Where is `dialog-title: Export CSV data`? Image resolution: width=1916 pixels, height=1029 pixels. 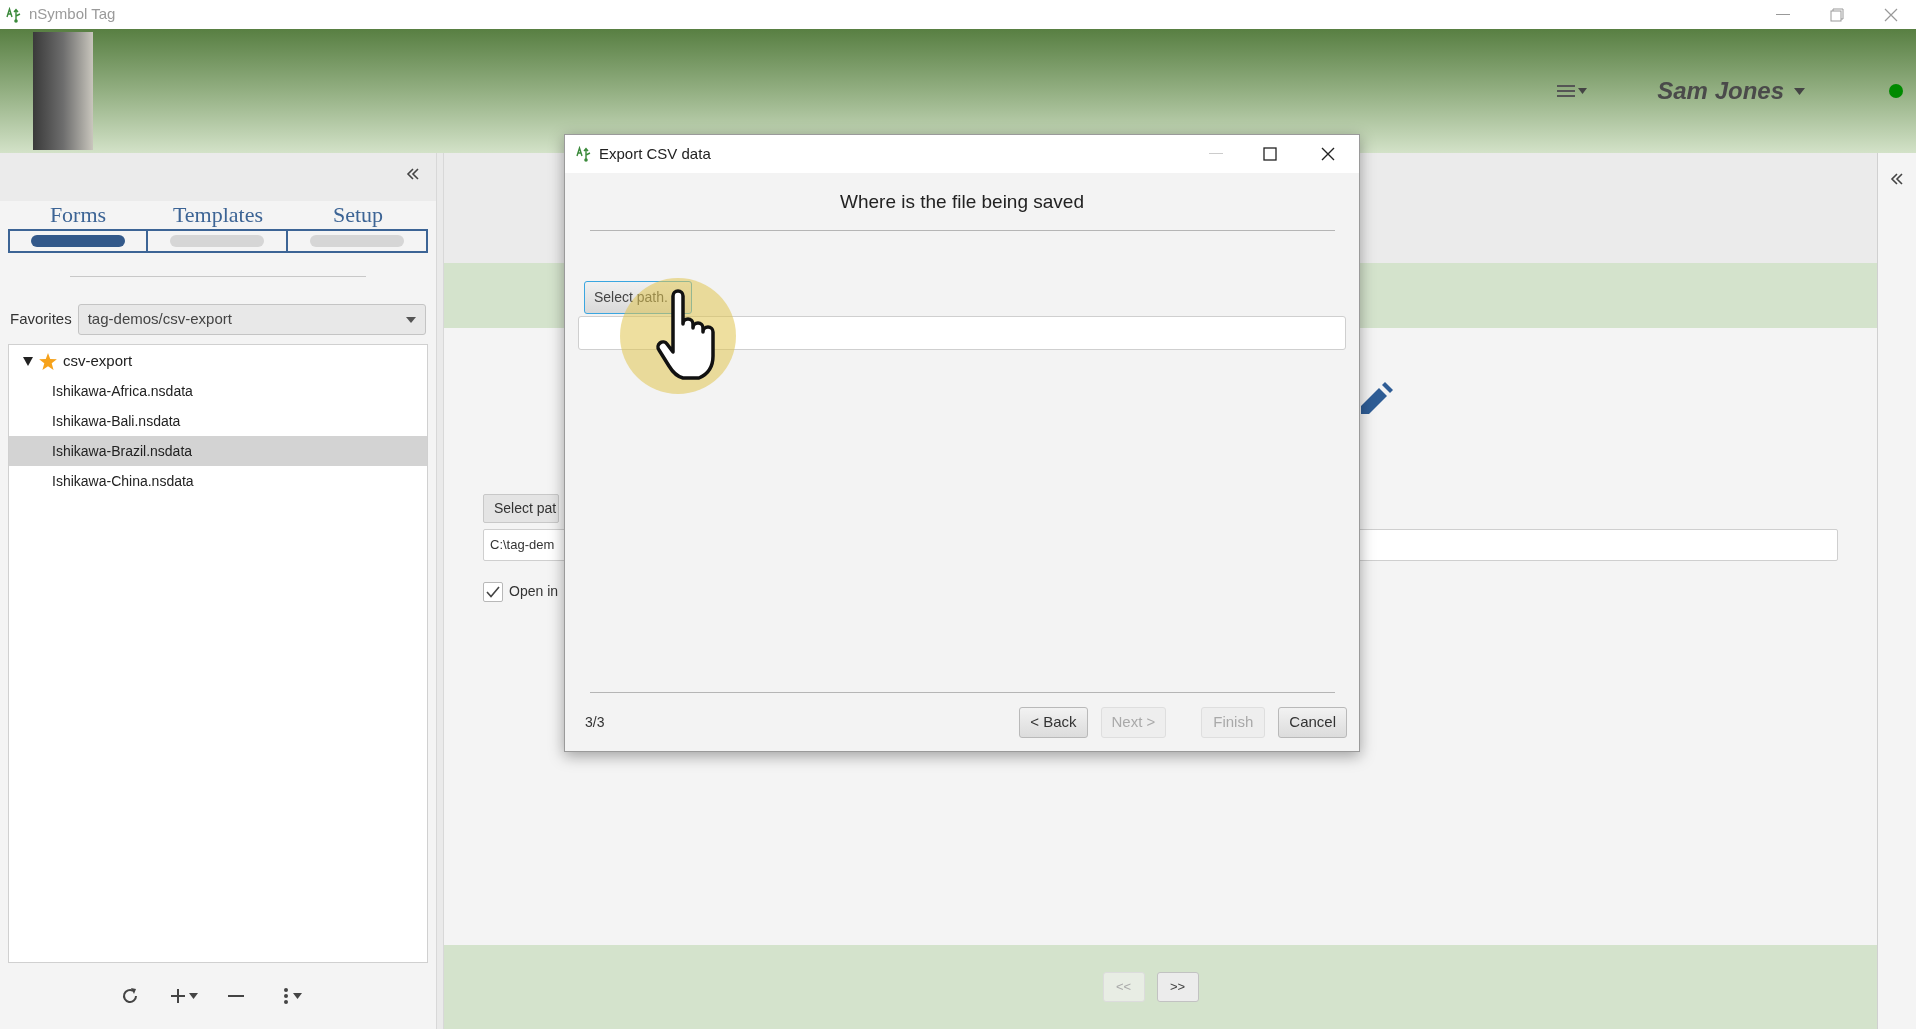
dialog-title: Export CSV data is located at coordinates (655, 153).